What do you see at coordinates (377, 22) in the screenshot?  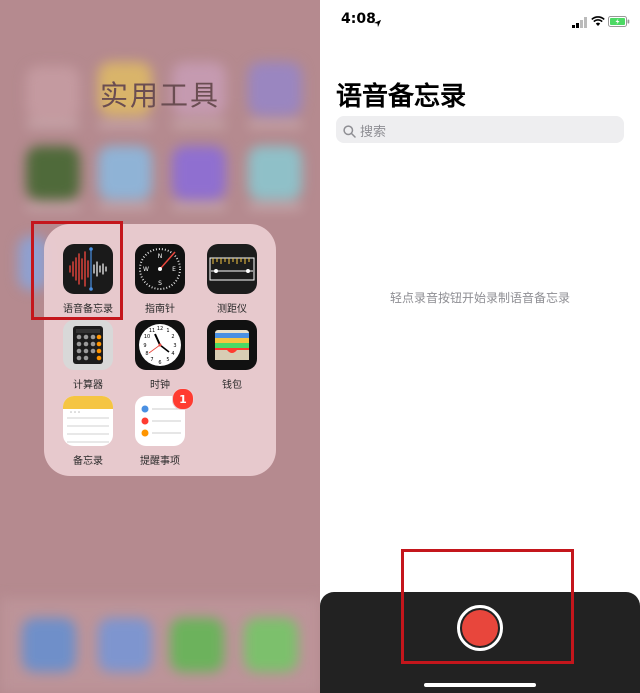 I see `location-arrow-icon` at bounding box center [377, 22].